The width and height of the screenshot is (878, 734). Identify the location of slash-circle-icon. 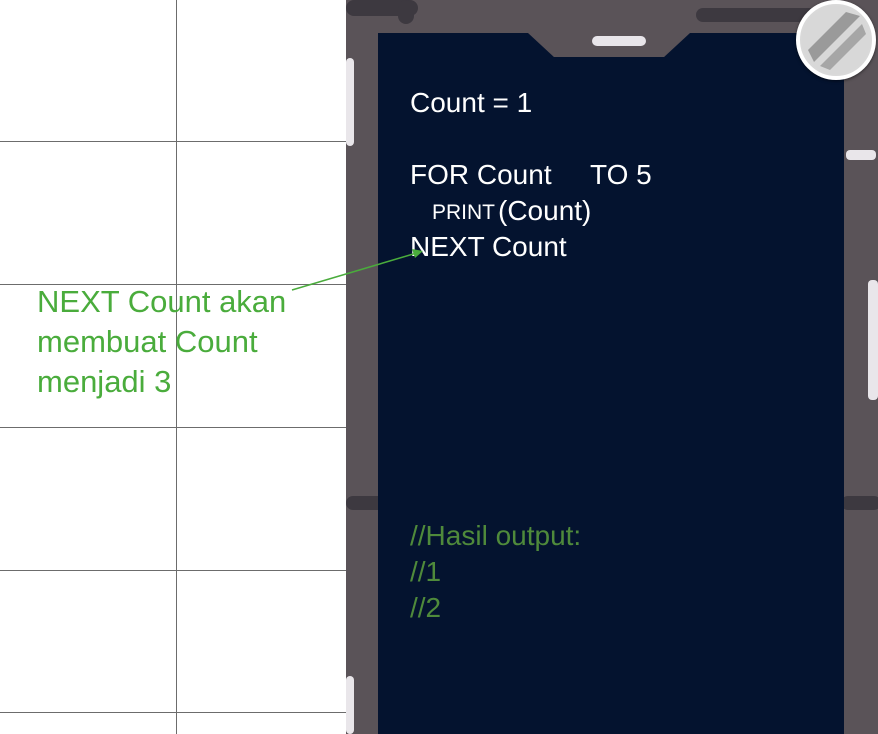
(836, 40).